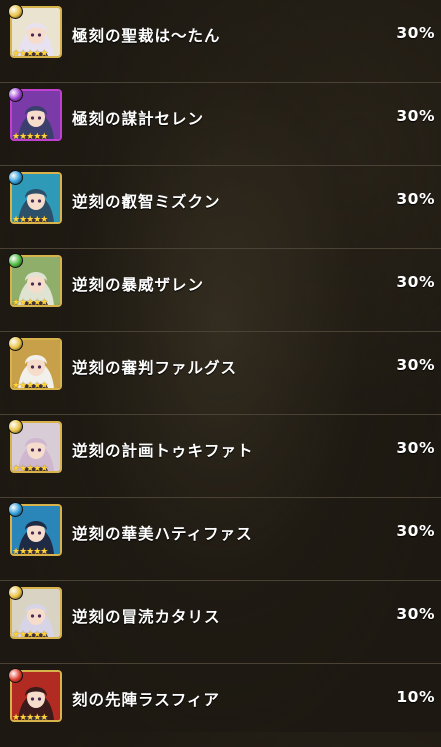  I want to click on list-item: ★★★★★ 逆刻の華美ハティファス 30%, so click(220, 539).